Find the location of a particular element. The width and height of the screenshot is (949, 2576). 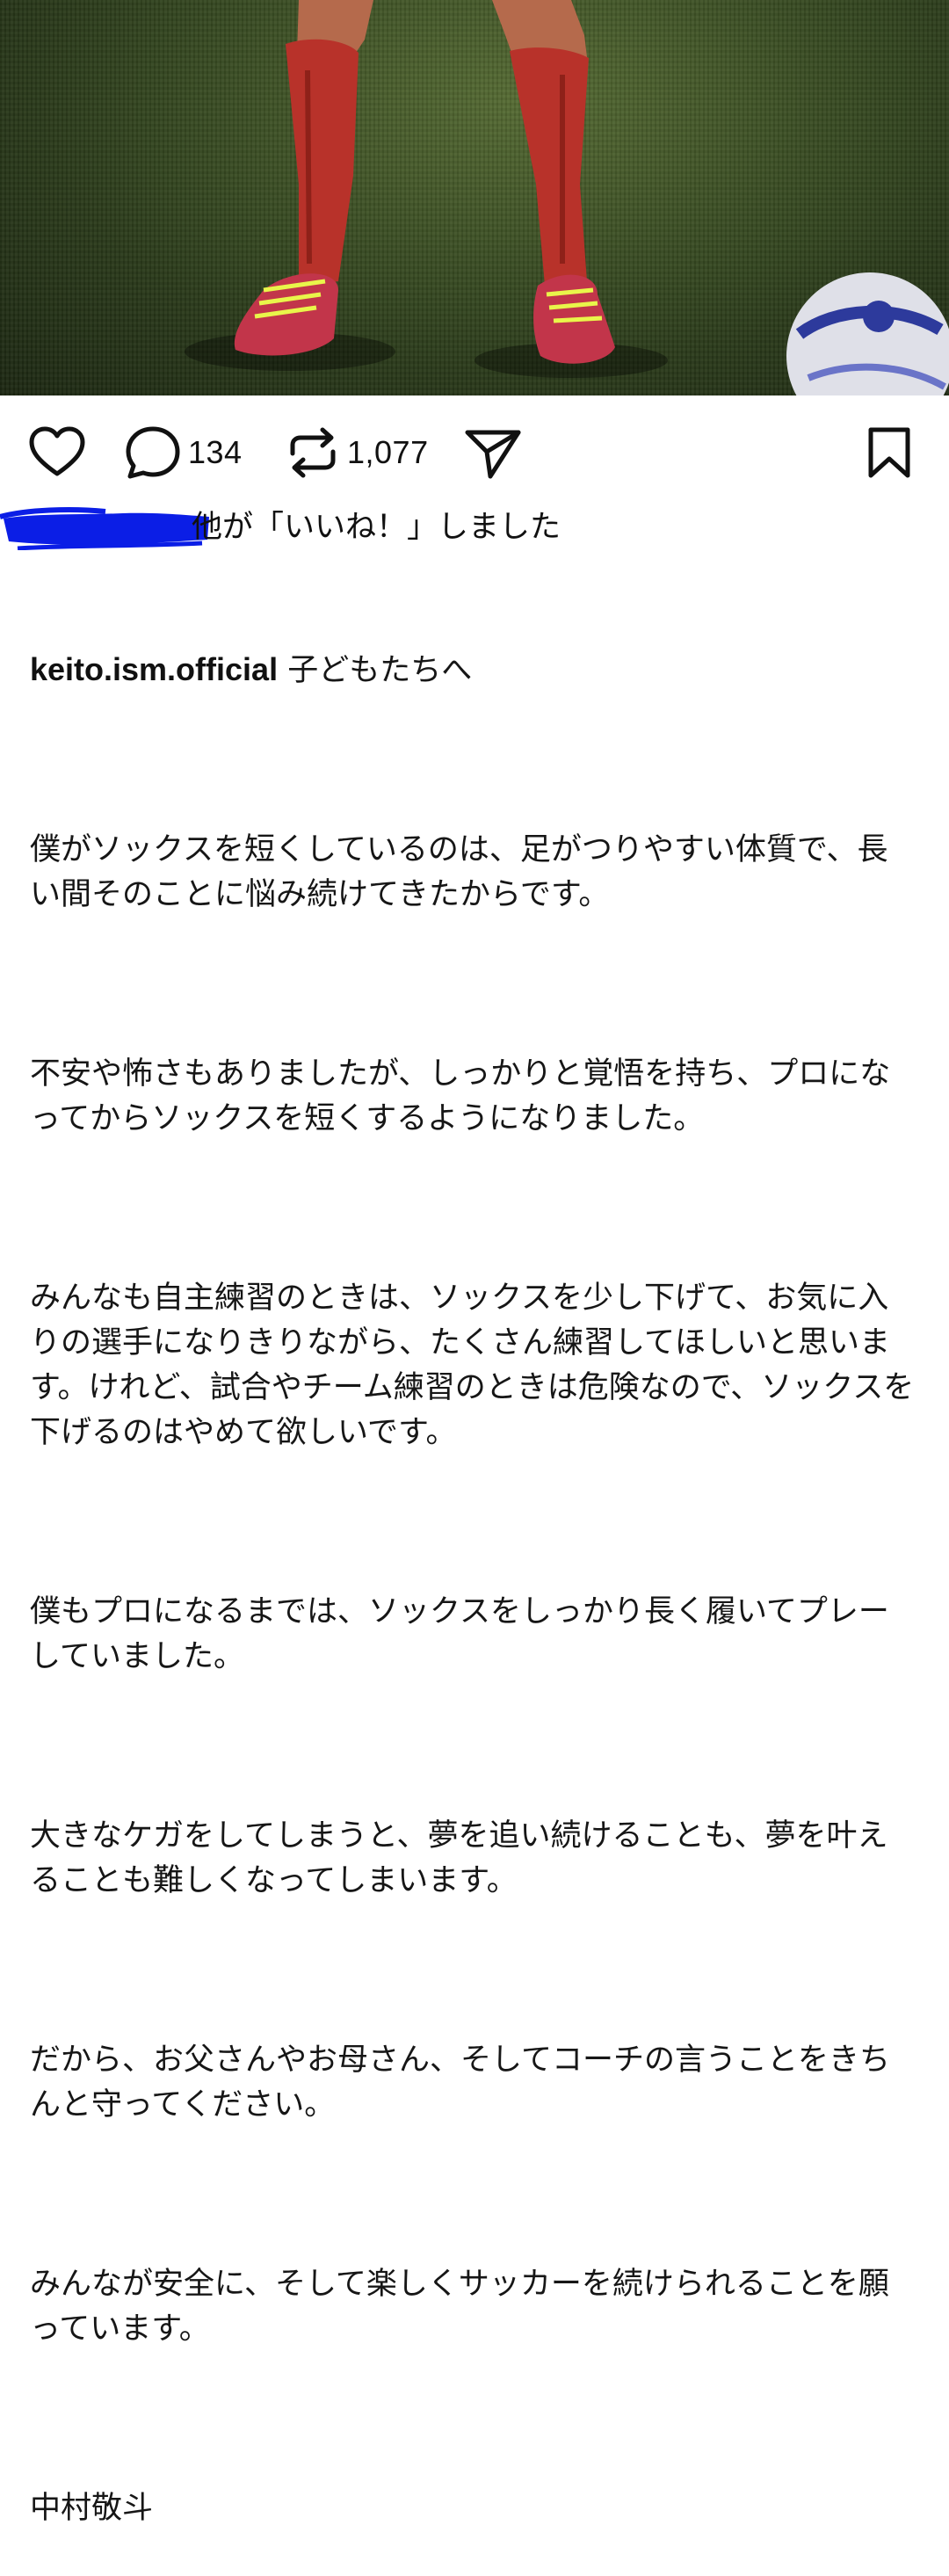

caption-username: keito.ism.official is located at coordinates (154, 669).